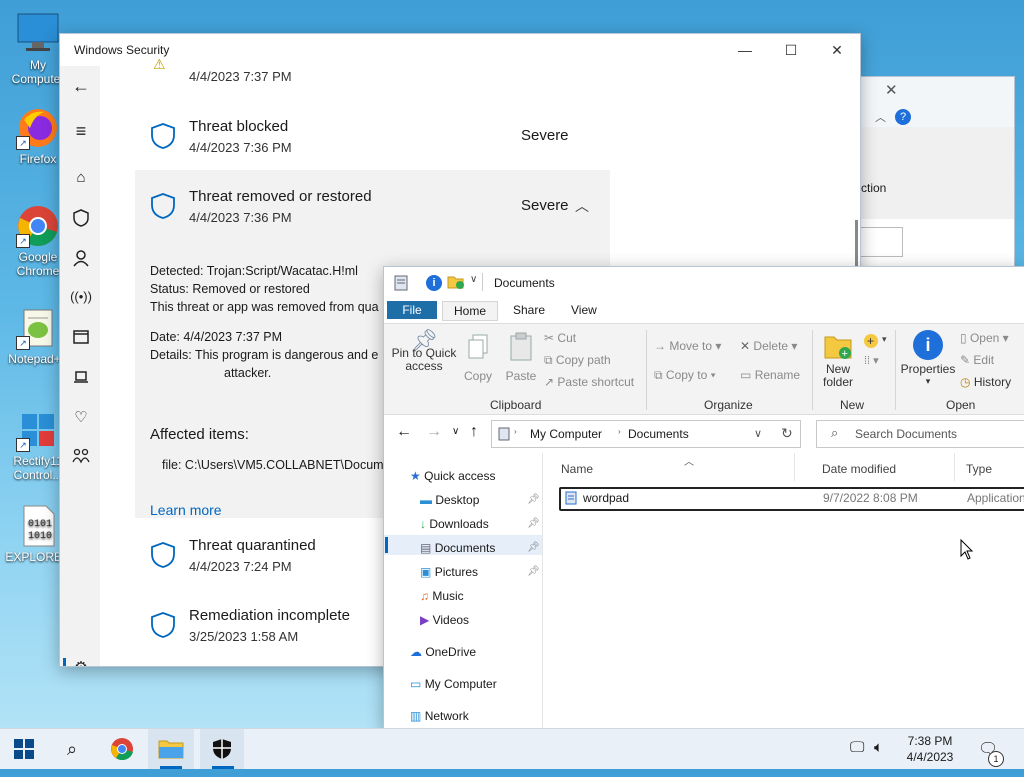  What do you see at coordinates (72, 749) in the screenshot?
I see `search-icon: ⌕` at bounding box center [72, 749].